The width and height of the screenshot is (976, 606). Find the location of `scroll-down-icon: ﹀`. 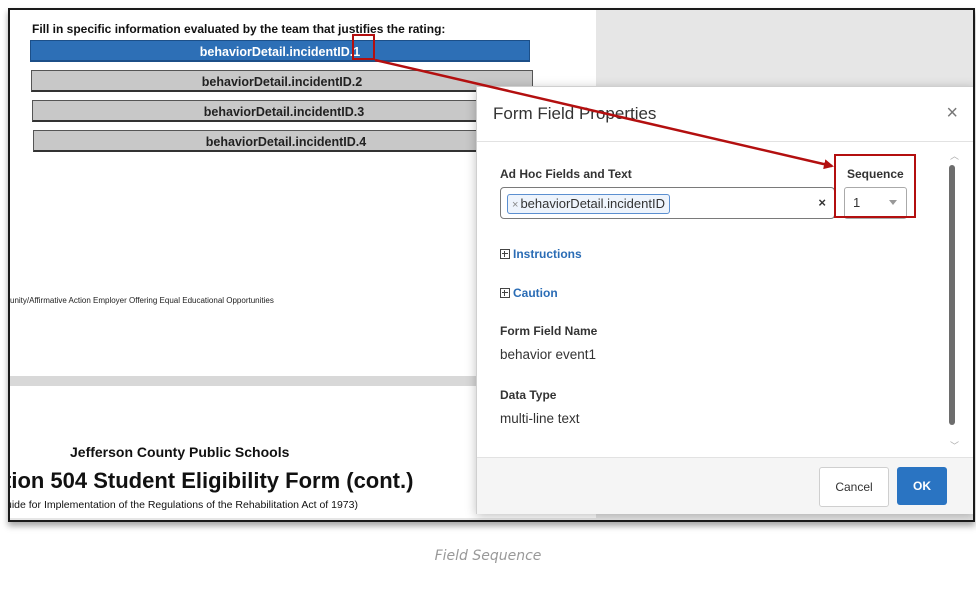

scroll-down-icon: ﹀ is located at coordinates (954, 445).